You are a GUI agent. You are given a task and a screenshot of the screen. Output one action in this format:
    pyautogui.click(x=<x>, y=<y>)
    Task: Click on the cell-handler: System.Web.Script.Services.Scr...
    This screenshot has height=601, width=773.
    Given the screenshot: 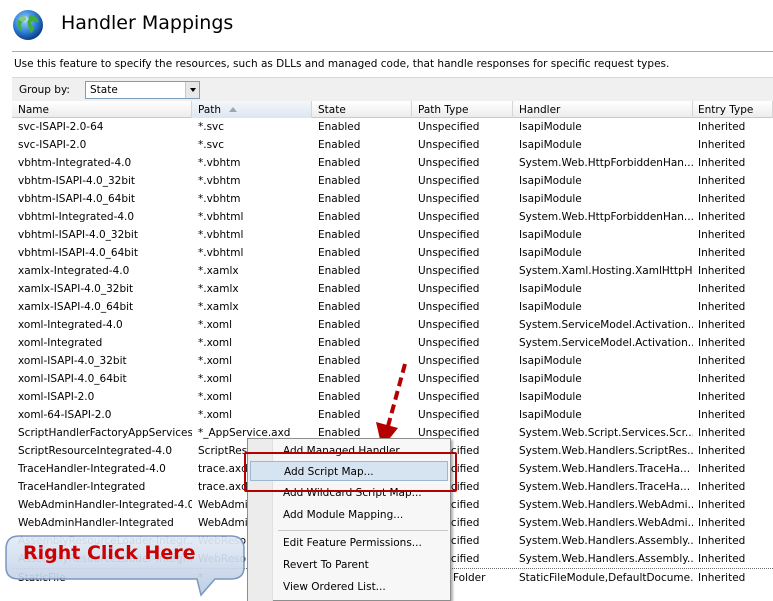 What is the action you would take?
    pyautogui.click(x=606, y=433)
    